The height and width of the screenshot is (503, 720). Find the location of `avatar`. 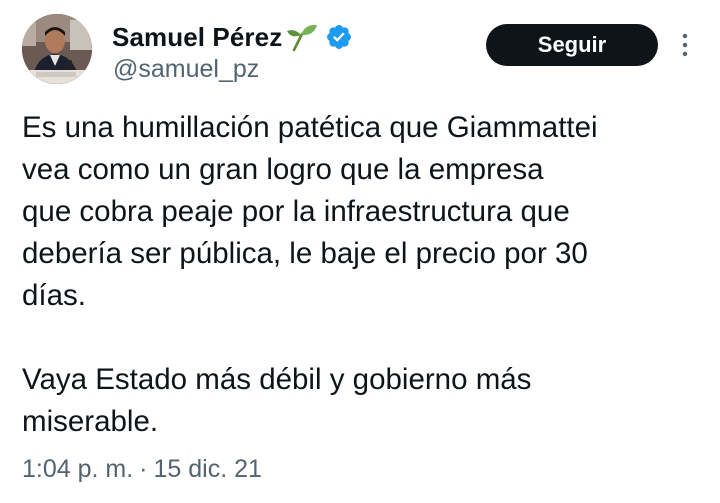

avatar is located at coordinates (57, 49).